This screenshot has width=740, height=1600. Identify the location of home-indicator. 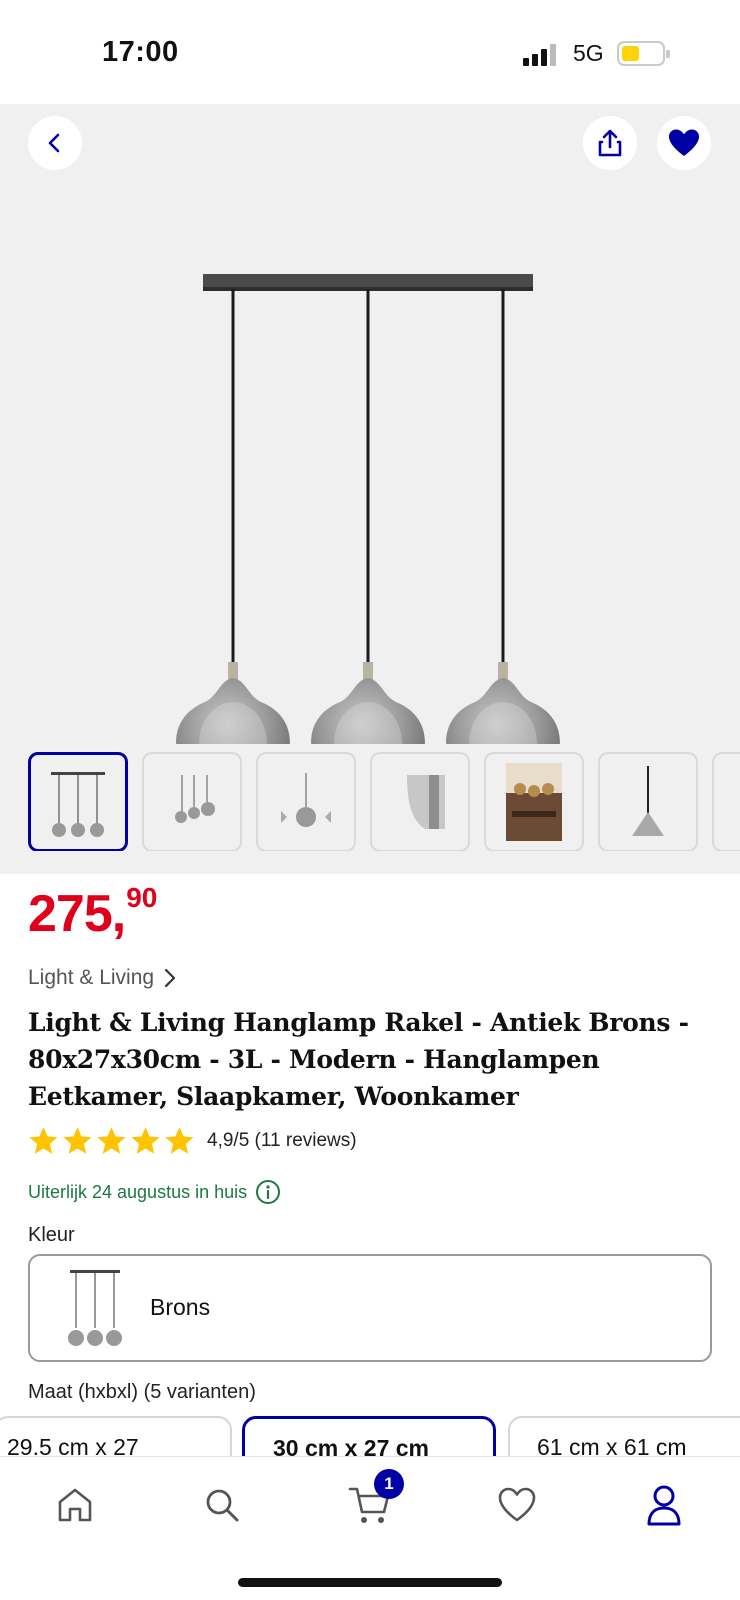
(370, 1582).